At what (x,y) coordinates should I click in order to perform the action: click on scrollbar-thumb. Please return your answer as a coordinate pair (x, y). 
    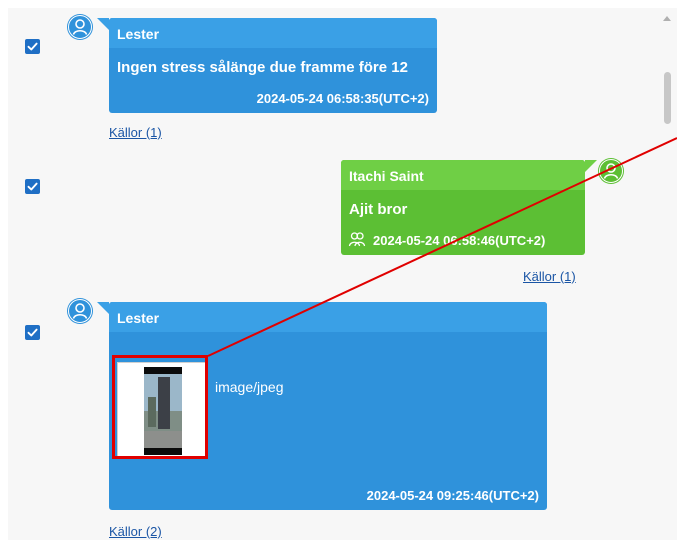
    Looking at the image, I should click on (667, 98).